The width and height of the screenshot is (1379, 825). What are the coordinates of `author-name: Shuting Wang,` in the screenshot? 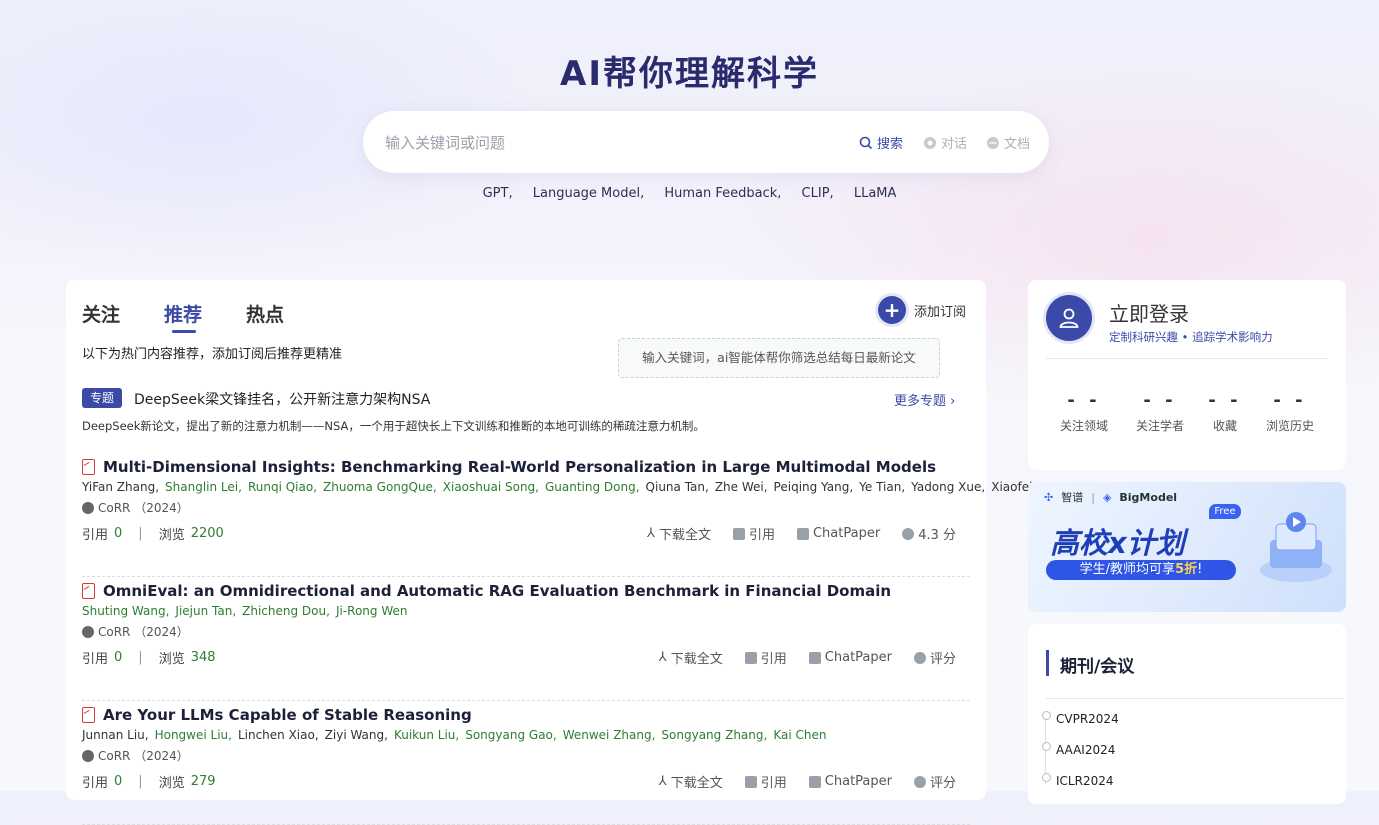 It's located at (125, 611).